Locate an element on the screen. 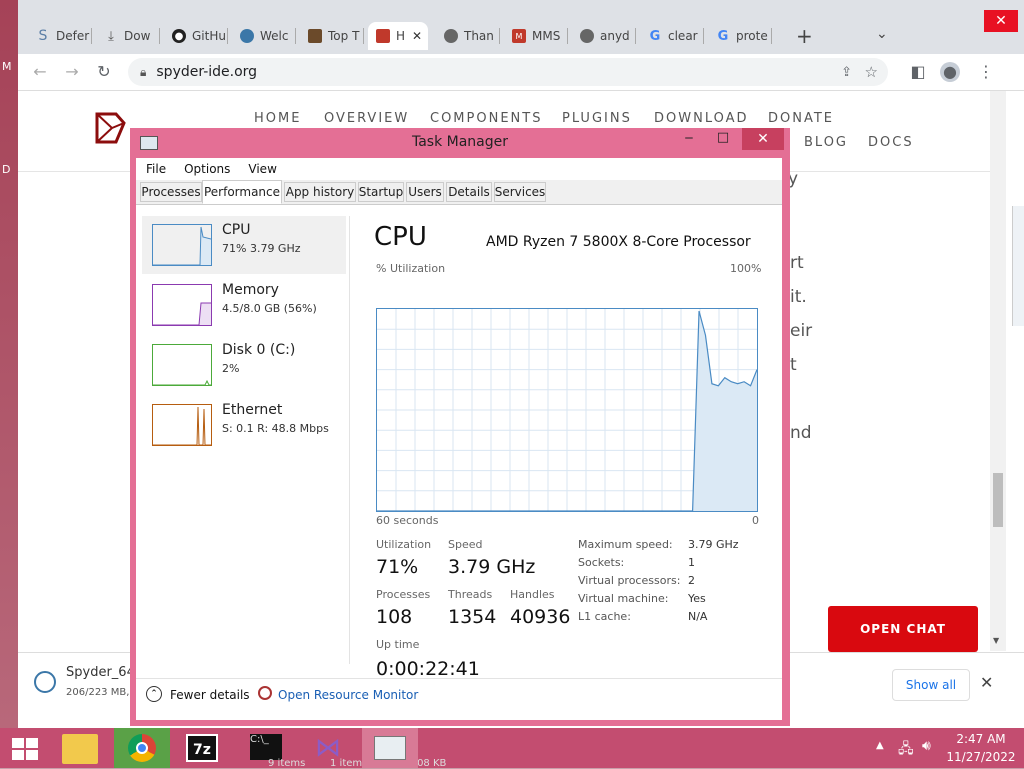 This screenshot has width=1024, height=769. browser-tab: ⤓ Dow is located at coordinates (128, 36).